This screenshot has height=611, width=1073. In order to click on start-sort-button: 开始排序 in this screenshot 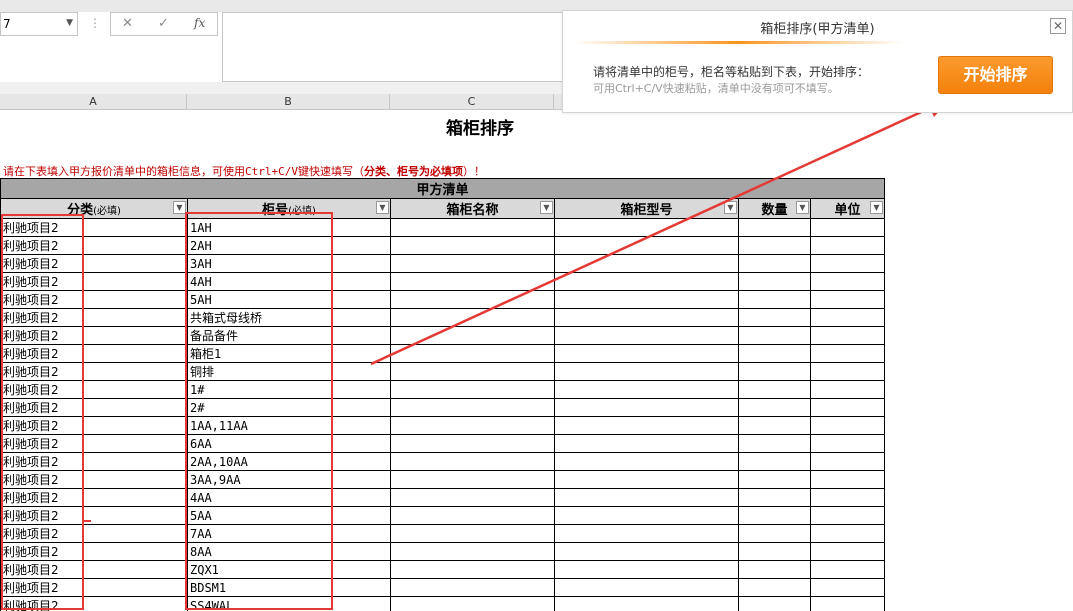, I will do `click(995, 75)`.